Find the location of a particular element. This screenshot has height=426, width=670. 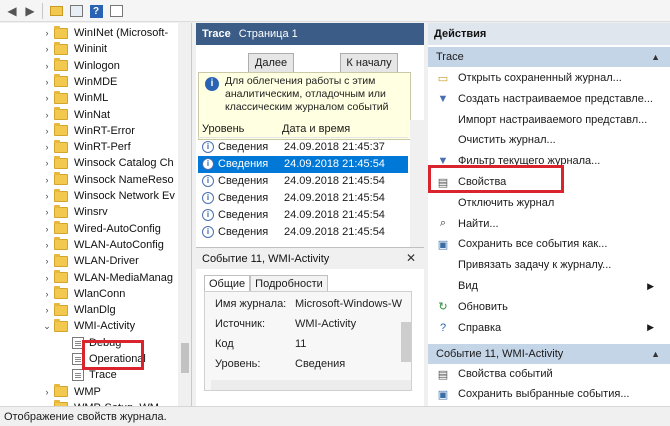

to-start-button: К началу is located at coordinates (369, 63).